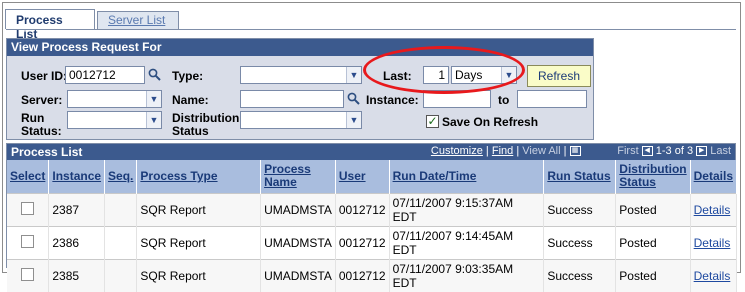 The height and width of the screenshot is (292, 745). I want to click on range-text: 1-3 of 3, so click(674, 151).